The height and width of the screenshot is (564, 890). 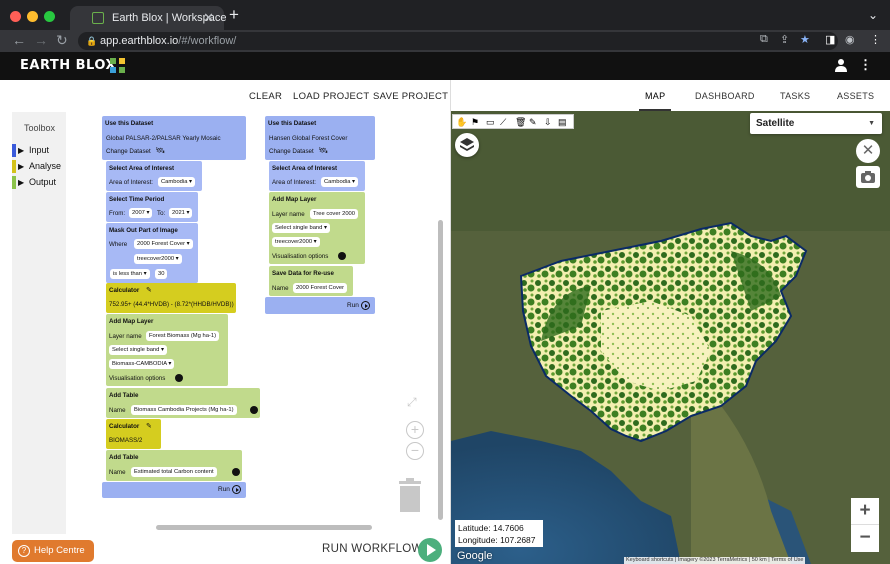 I want to click on where-dropdown: 2000 Forest Cover ▾, so click(x=163, y=244).